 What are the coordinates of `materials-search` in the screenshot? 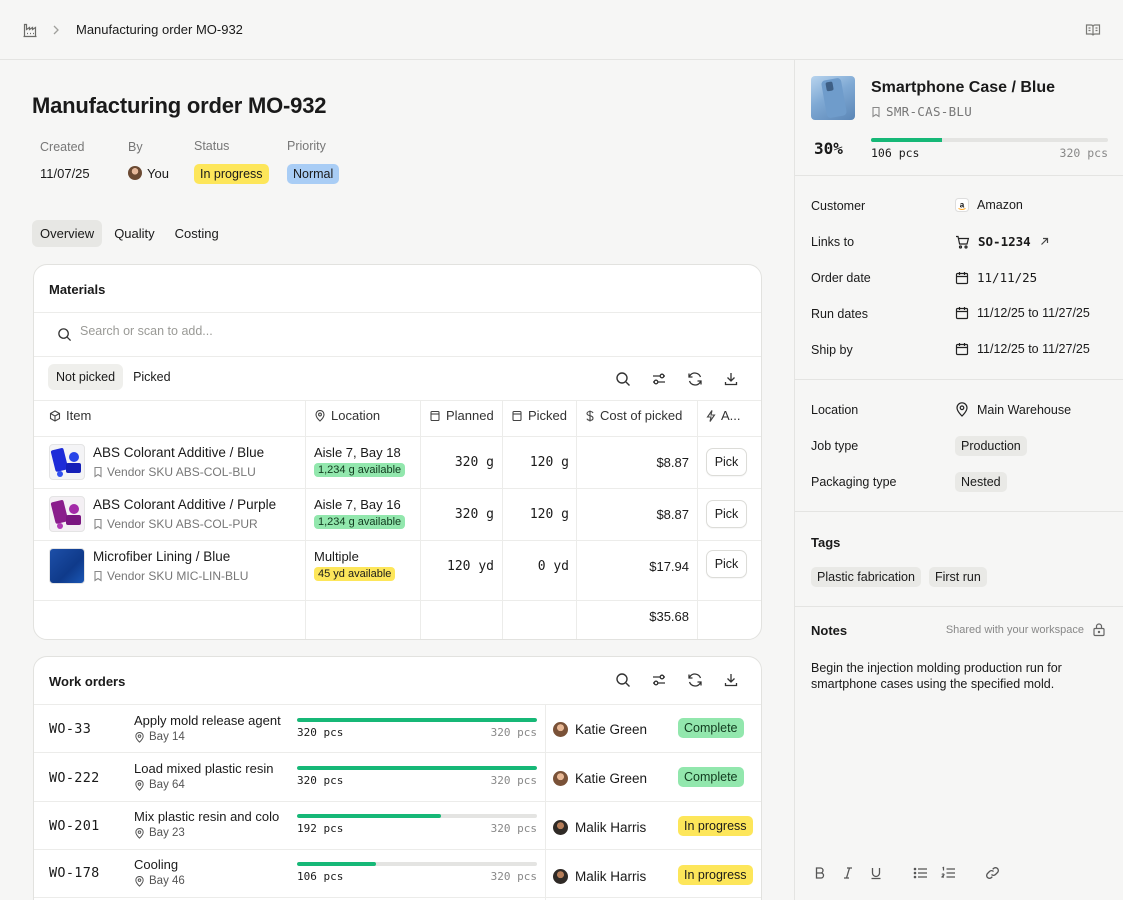 It's located at (397, 334).